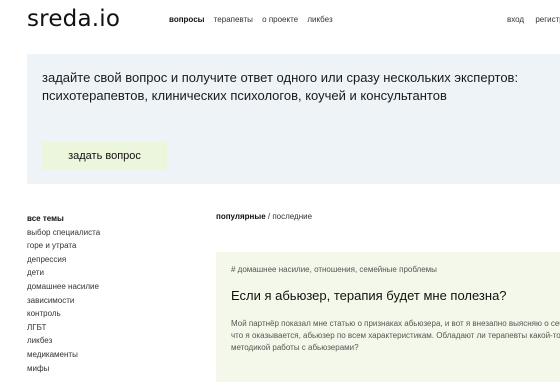 Image resolution: width=560 pixels, height=382 pixels. What do you see at coordinates (102, 369) in the screenshot?
I see `sidebar-item-myths: мифы` at bounding box center [102, 369].